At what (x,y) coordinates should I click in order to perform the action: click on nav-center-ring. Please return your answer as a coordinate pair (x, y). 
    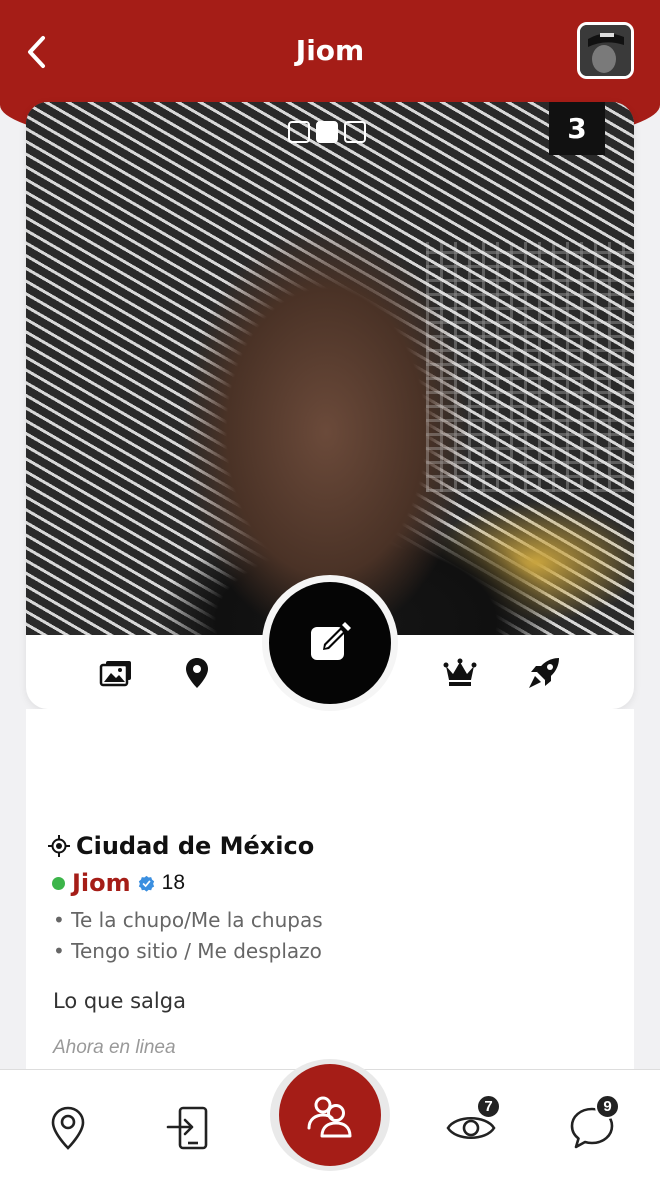
    Looking at the image, I should click on (330, 1115).